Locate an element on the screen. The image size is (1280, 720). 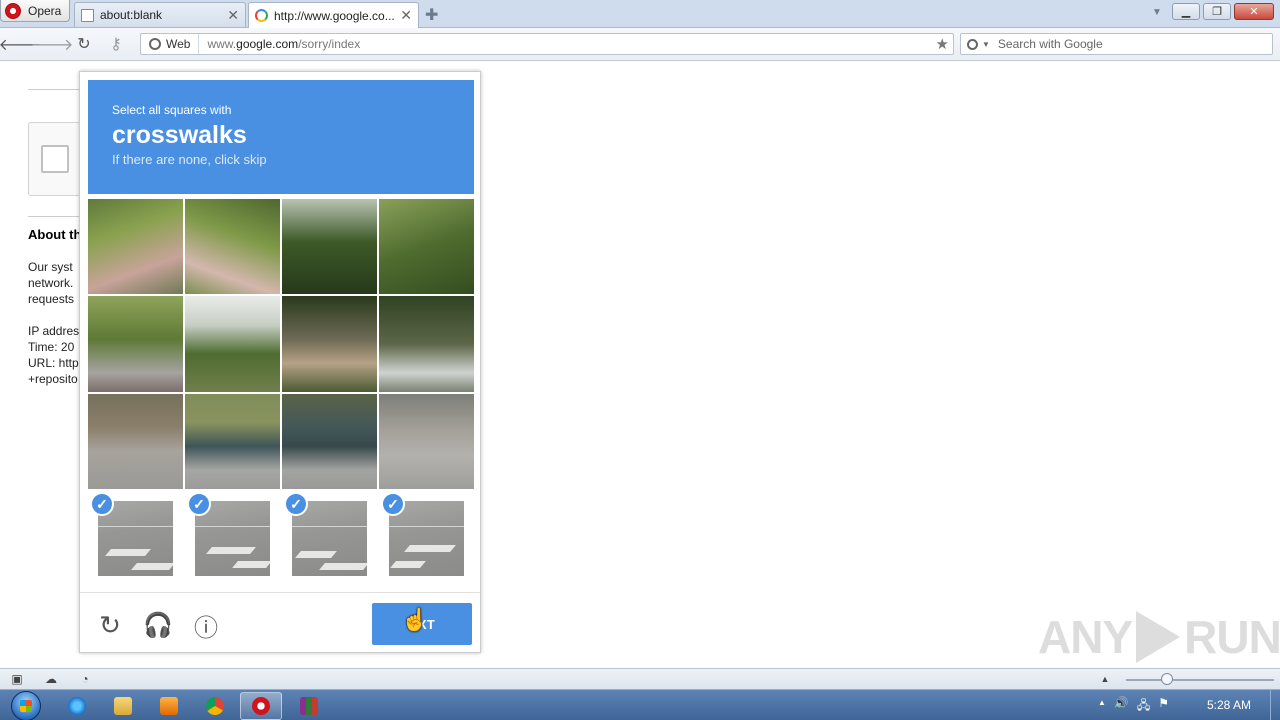
info-line: Time: 20 is located at coordinates (51, 347).